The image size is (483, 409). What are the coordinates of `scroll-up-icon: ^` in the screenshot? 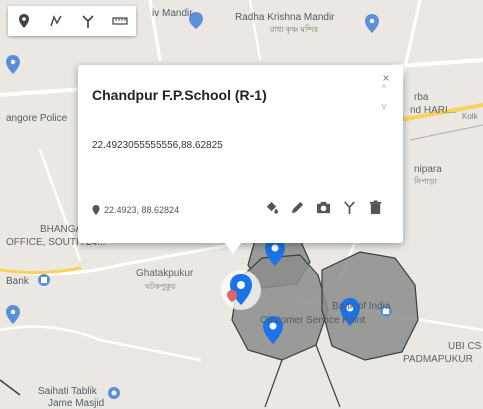 It's located at (384, 88).